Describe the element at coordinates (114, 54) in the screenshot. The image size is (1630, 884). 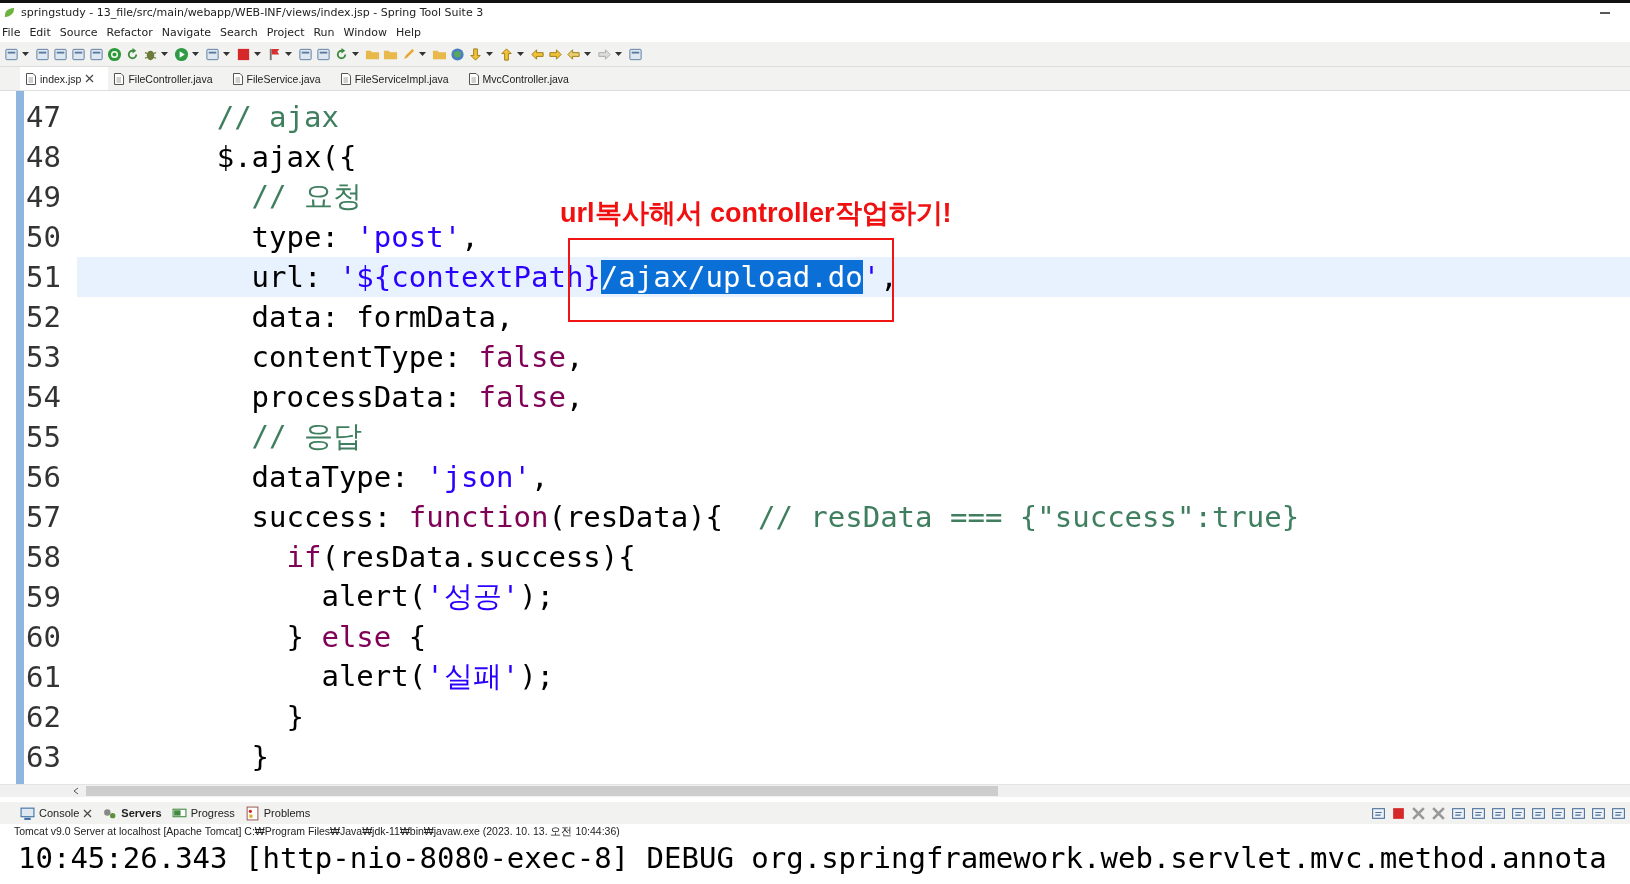
I see `power-icon` at that location.